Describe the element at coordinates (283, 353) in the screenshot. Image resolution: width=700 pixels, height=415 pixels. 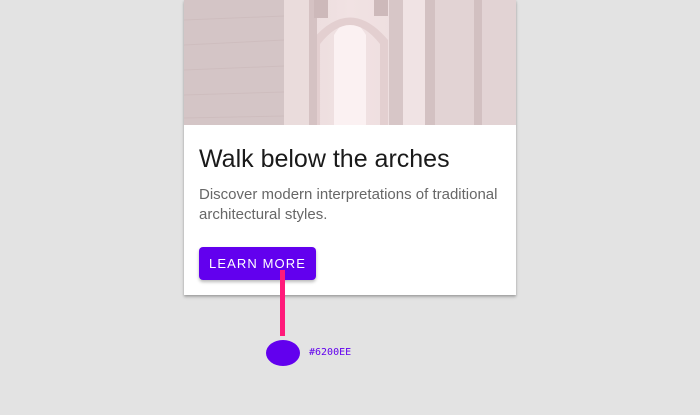
I see `color-swatch` at that location.